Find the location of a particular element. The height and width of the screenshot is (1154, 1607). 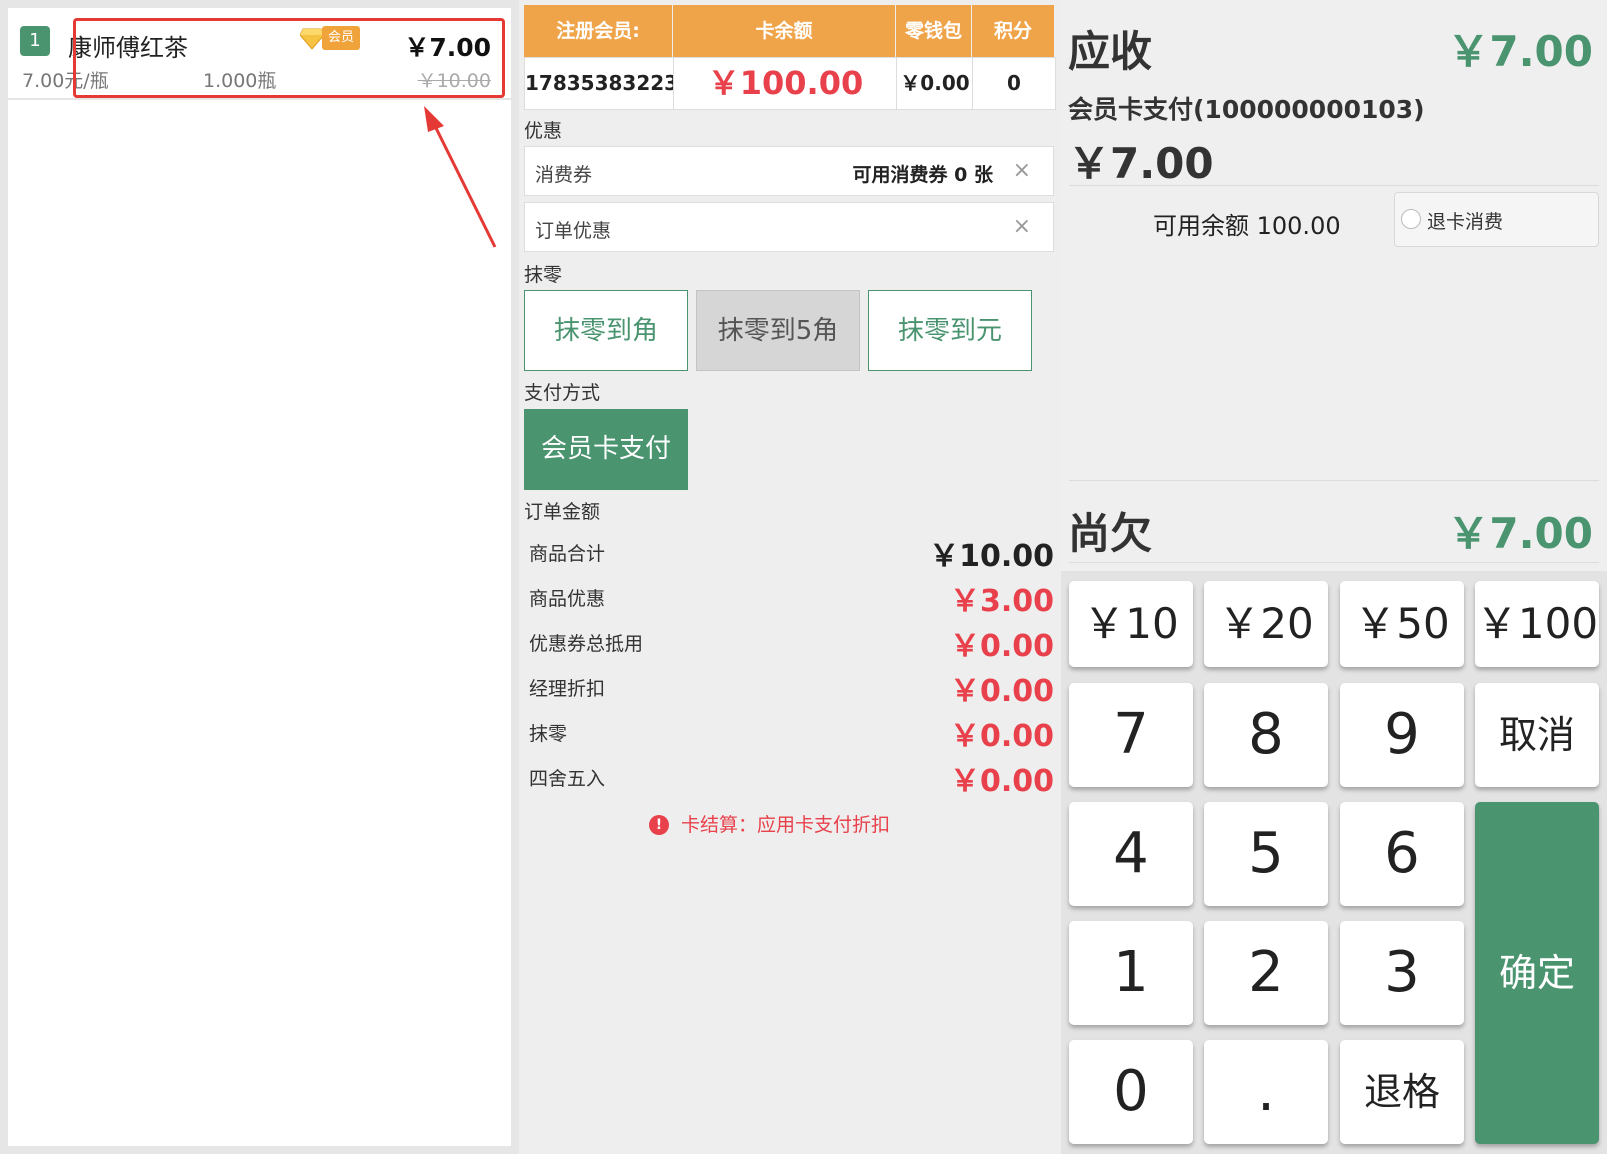

digit-3-button: 3 is located at coordinates (1402, 973).